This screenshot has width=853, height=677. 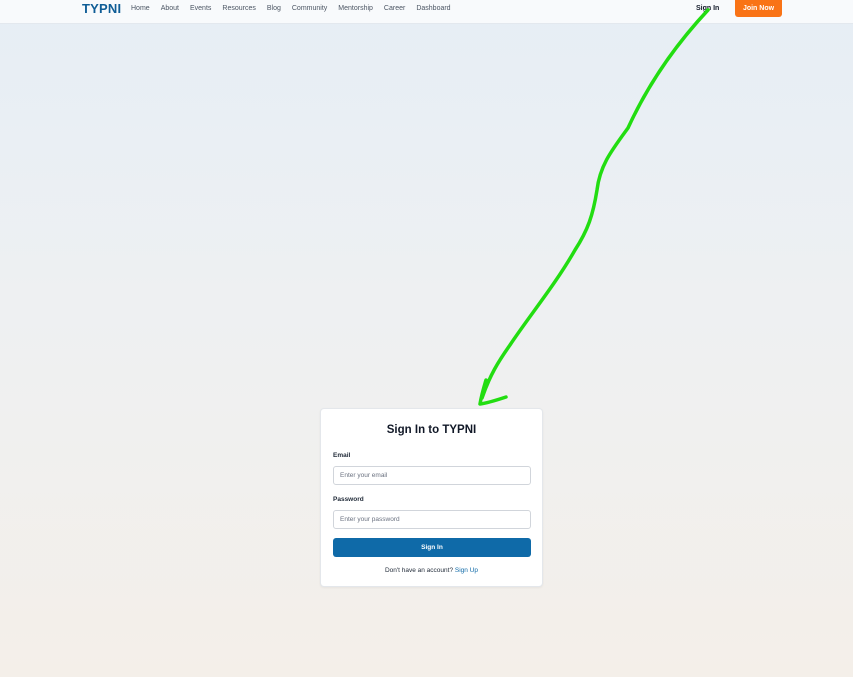 What do you see at coordinates (432, 519) in the screenshot?
I see `password-input` at bounding box center [432, 519].